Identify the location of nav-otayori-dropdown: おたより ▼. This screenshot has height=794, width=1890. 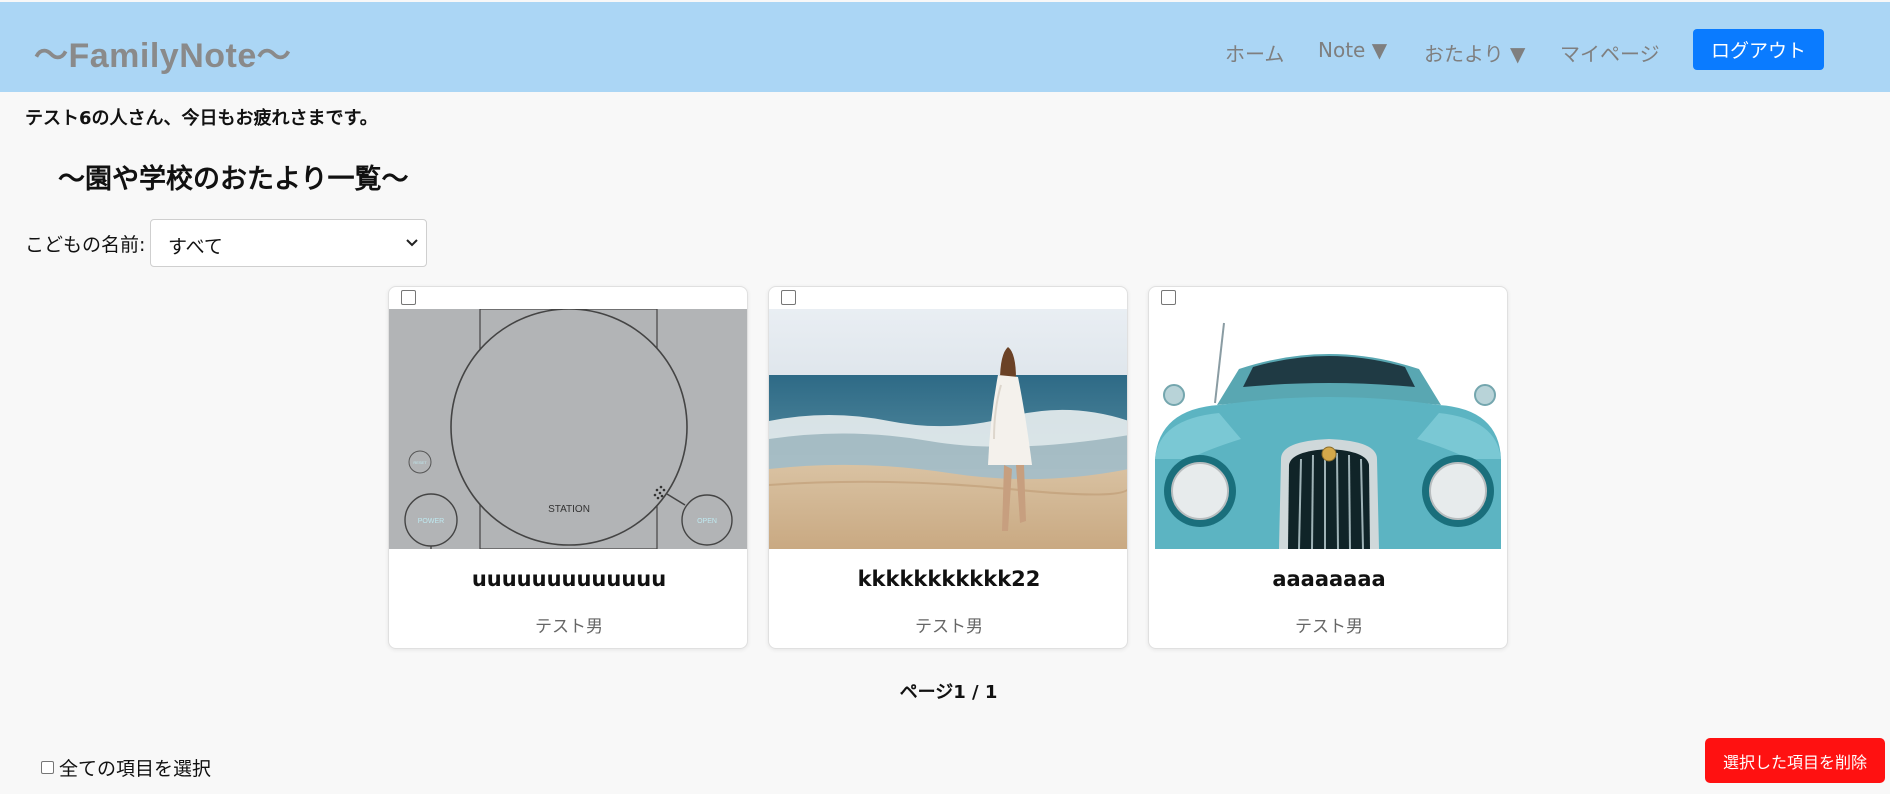
(1474, 52).